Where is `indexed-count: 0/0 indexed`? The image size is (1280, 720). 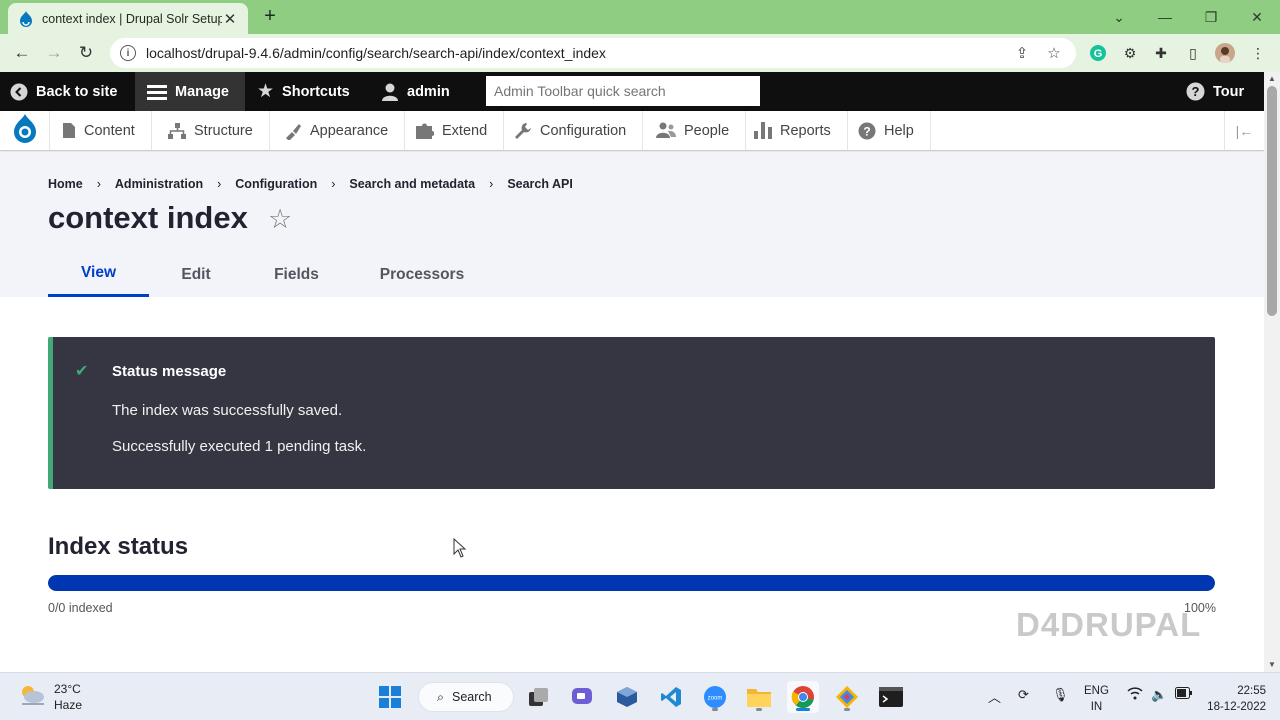 indexed-count: 0/0 indexed is located at coordinates (80, 608).